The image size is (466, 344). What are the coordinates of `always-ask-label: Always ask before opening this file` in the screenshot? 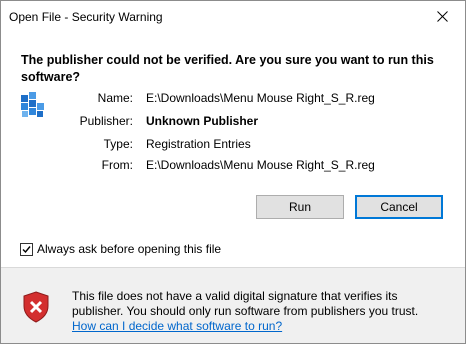 It's located at (129, 249).